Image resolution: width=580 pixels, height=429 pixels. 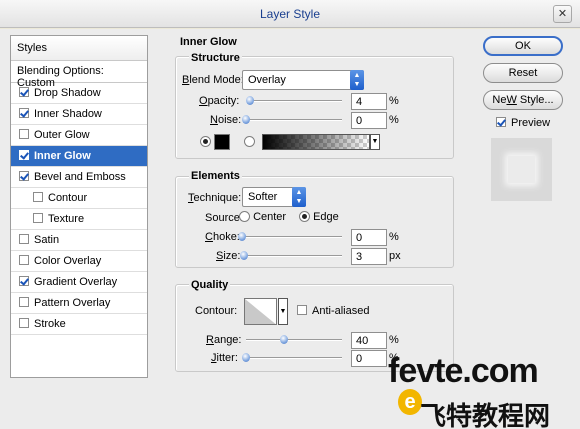 I want to click on style-item-gradient-overlay: Gradient Overlay, so click(x=79, y=282).